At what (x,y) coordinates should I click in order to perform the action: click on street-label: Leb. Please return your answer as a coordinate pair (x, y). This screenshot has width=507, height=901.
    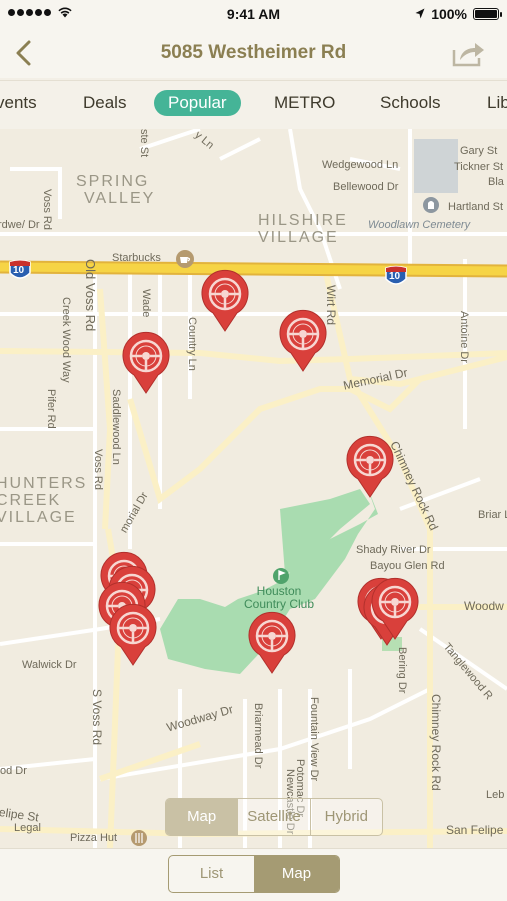
    Looking at the image, I should click on (495, 795).